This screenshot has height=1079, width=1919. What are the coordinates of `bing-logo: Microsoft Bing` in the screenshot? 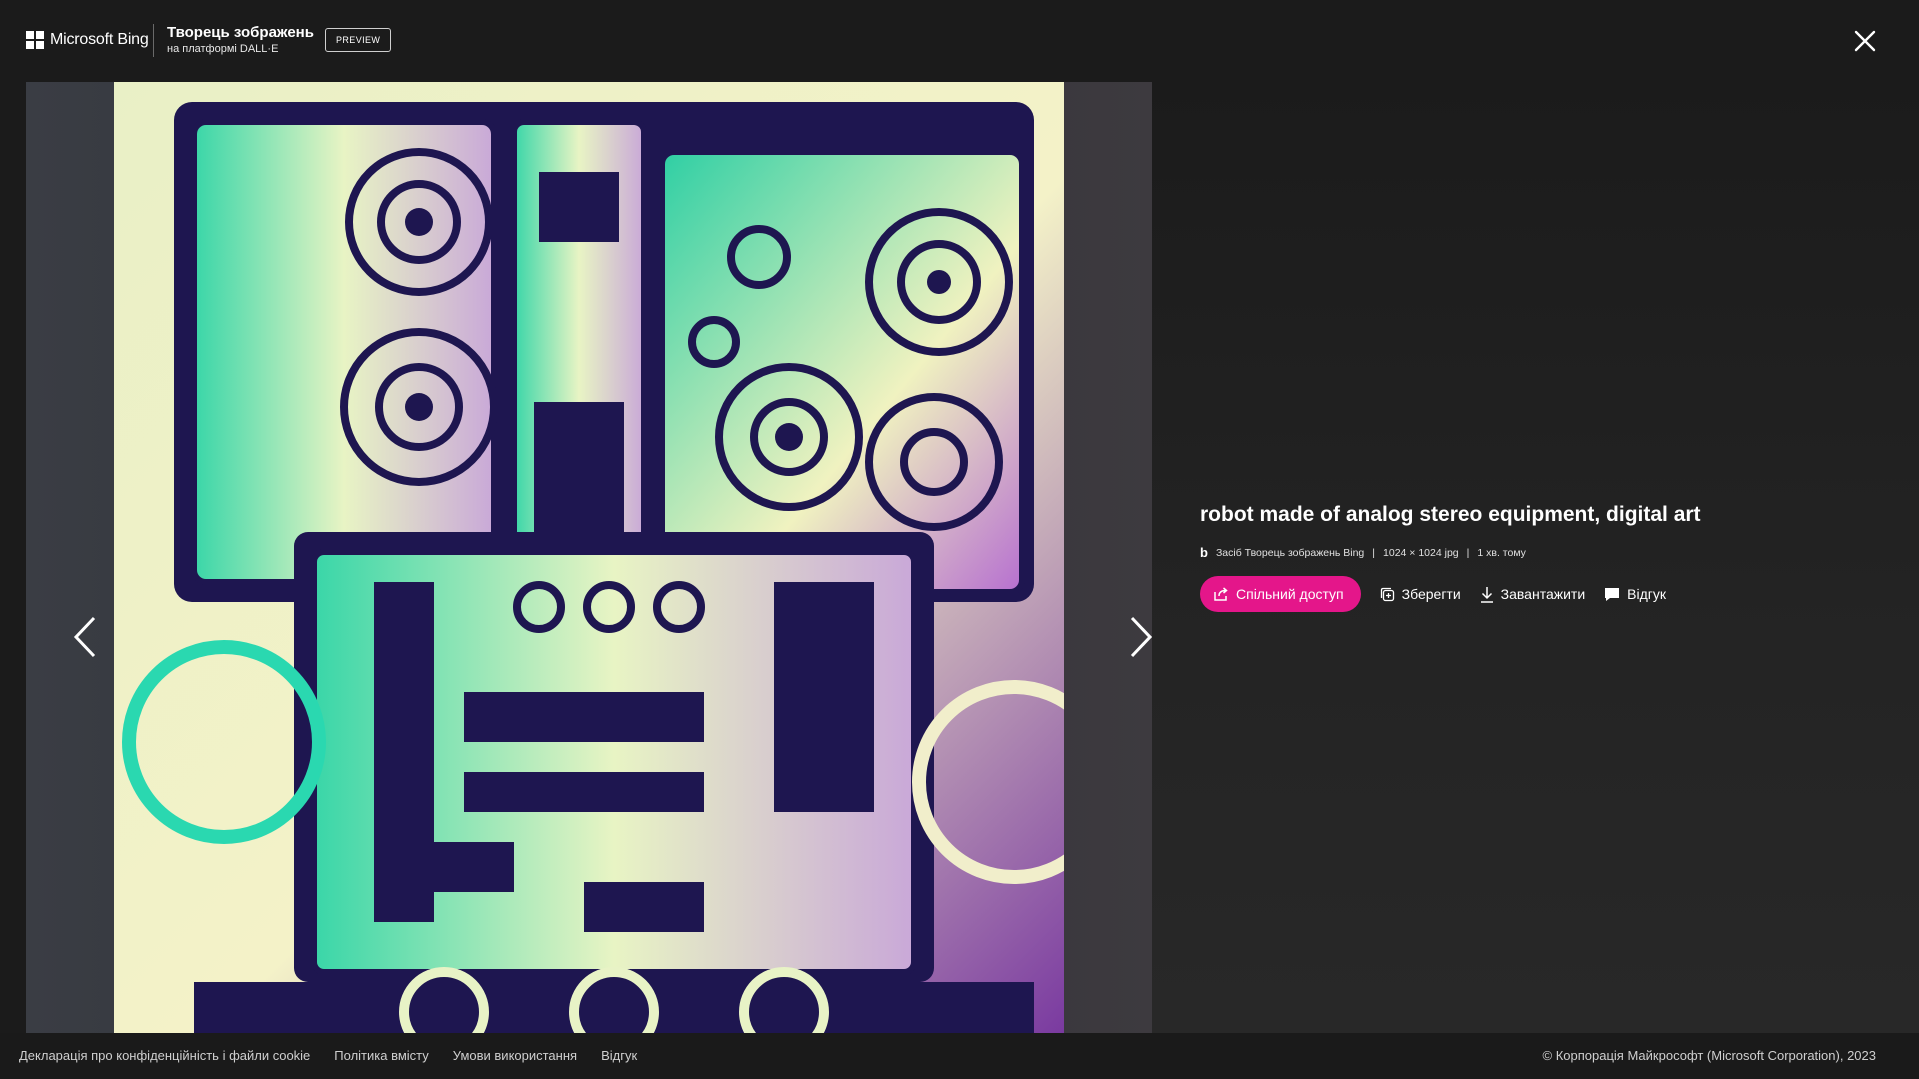 It's located at (87, 40).